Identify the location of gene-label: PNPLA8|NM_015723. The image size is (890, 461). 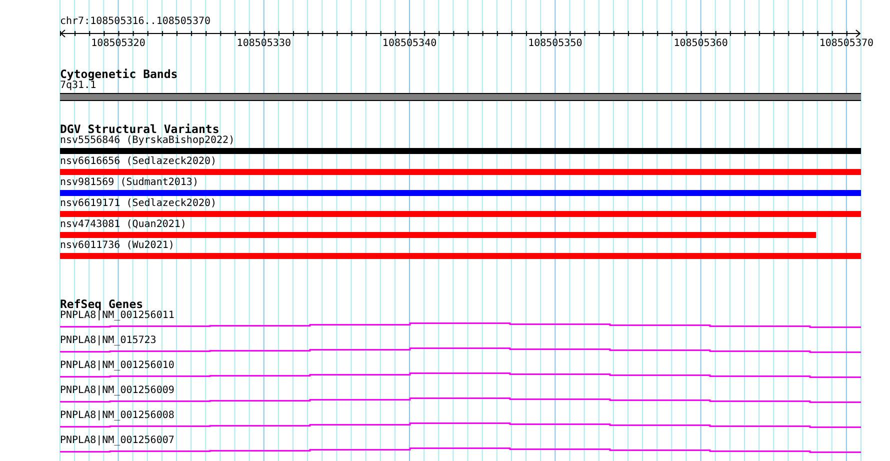
(108, 340).